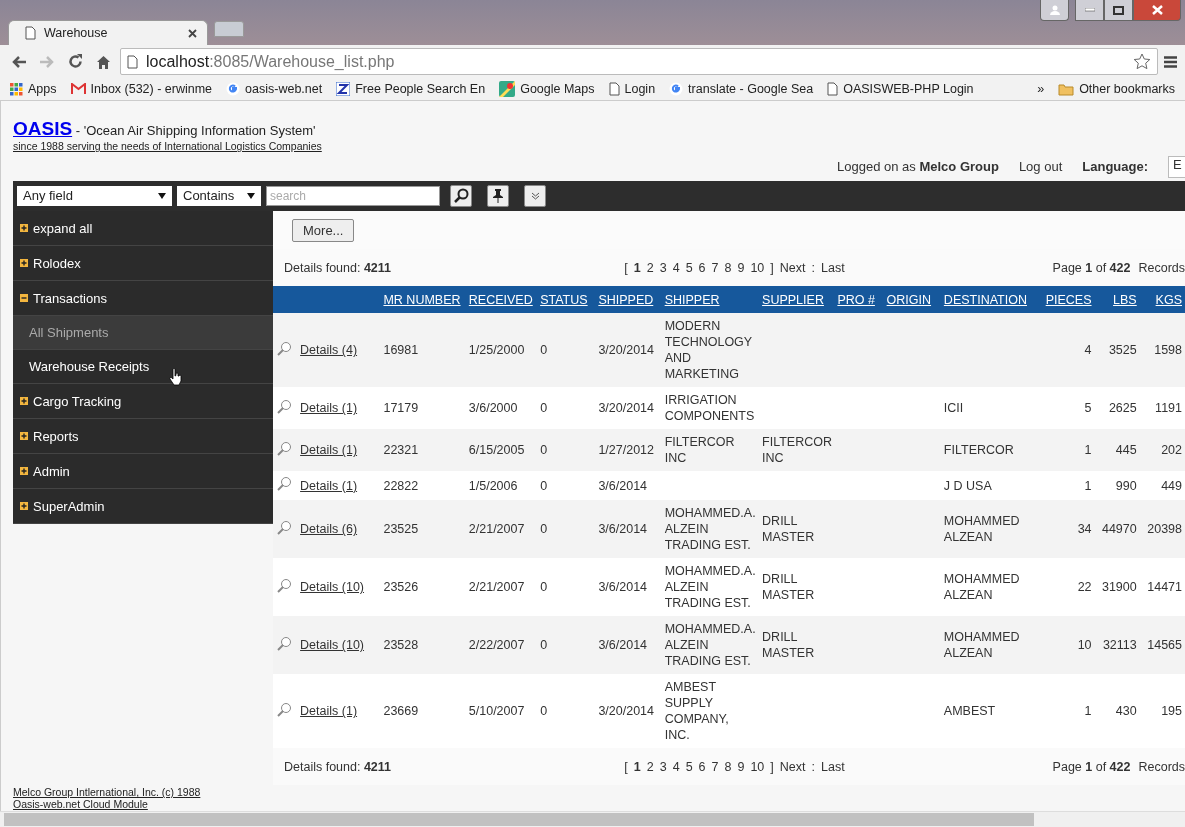 This screenshot has width=1185, height=827. Describe the element at coordinates (1118, 10) in the screenshot. I see `maximize-button` at that location.